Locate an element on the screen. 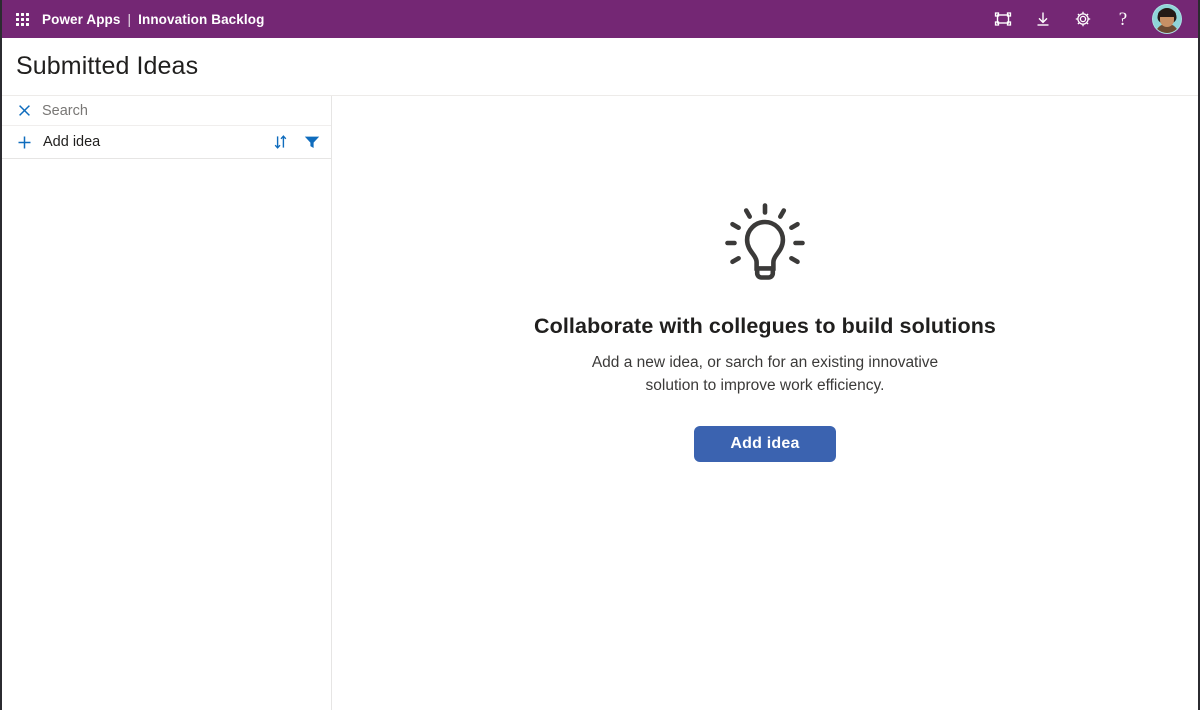 The width and height of the screenshot is (1200, 710). lightbulb-icon is located at coordinates (765, 246).